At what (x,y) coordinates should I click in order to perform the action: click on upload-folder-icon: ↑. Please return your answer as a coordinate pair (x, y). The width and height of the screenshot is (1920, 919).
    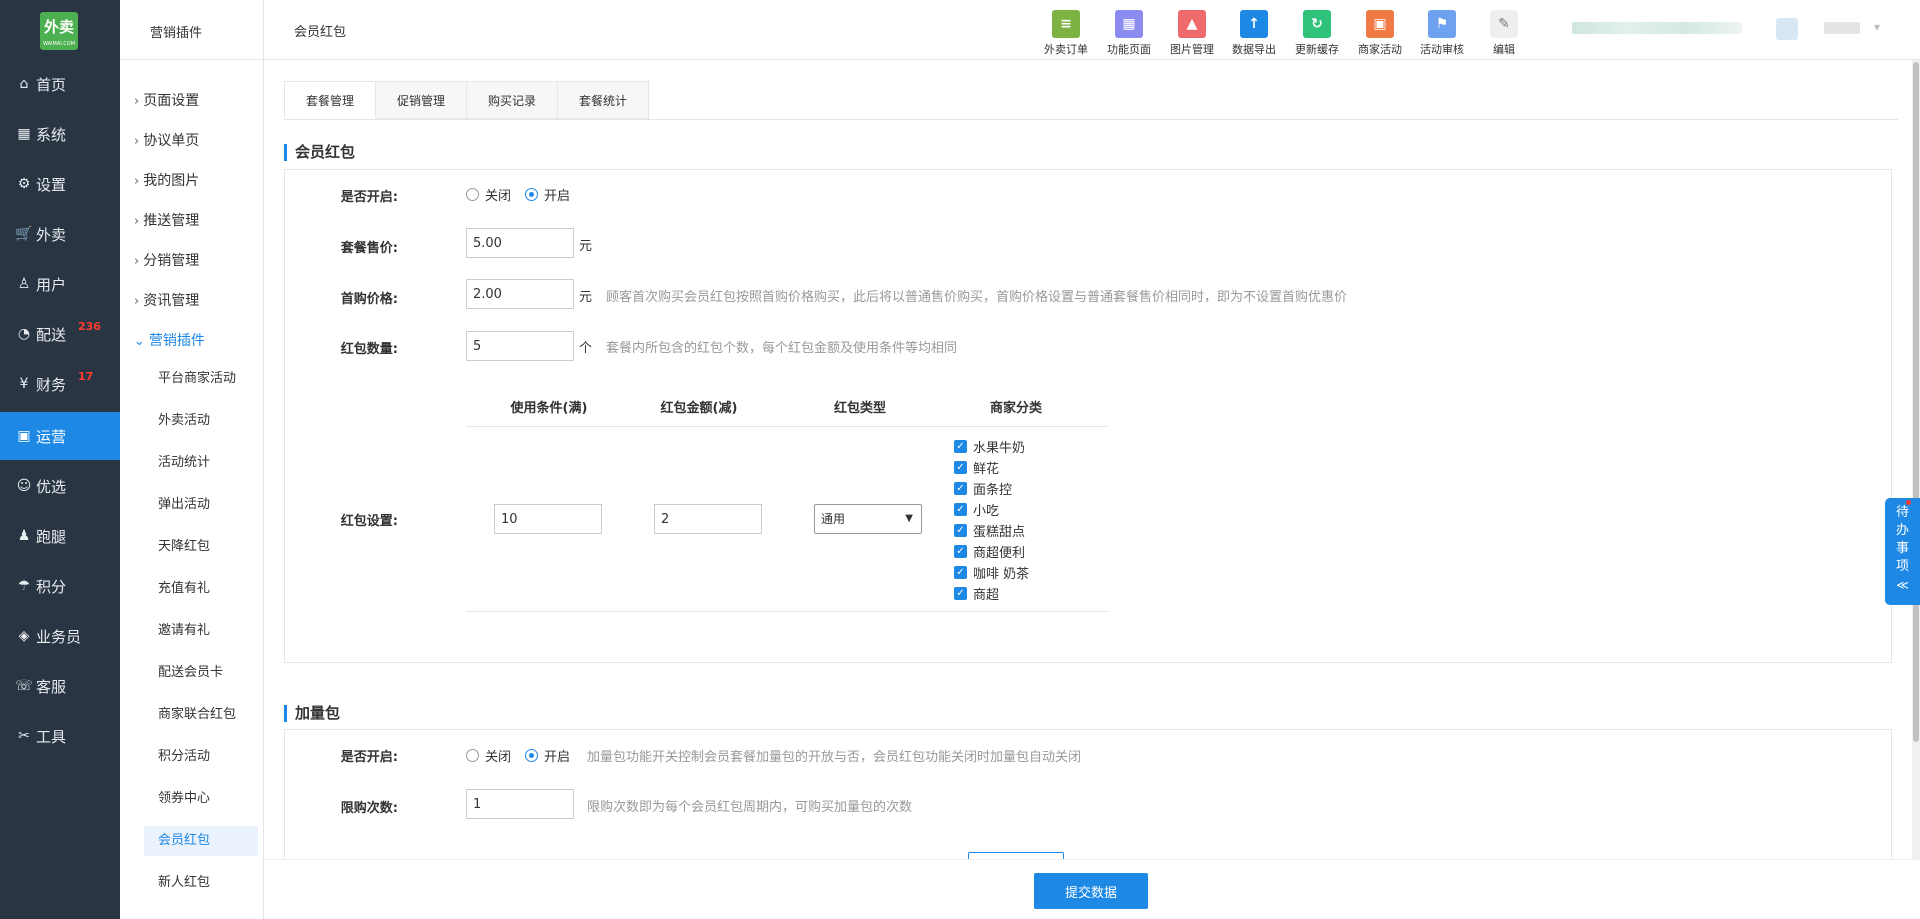
    Looking at the image, I should click on (1254, 24).